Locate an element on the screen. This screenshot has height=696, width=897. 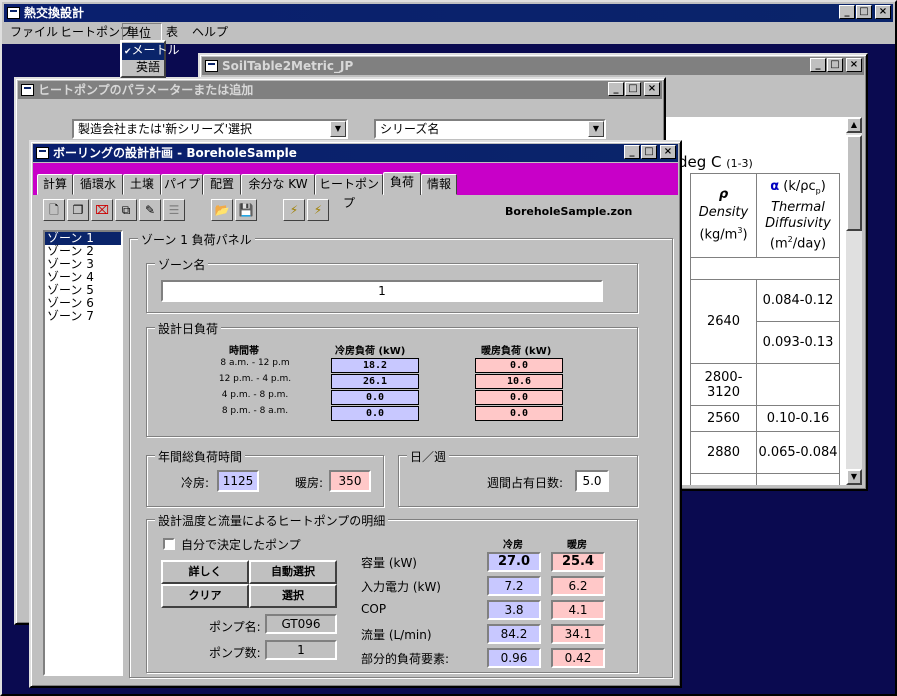
time-label: 8 a.m. - 12 p.m is located at coordinates (255, 363).